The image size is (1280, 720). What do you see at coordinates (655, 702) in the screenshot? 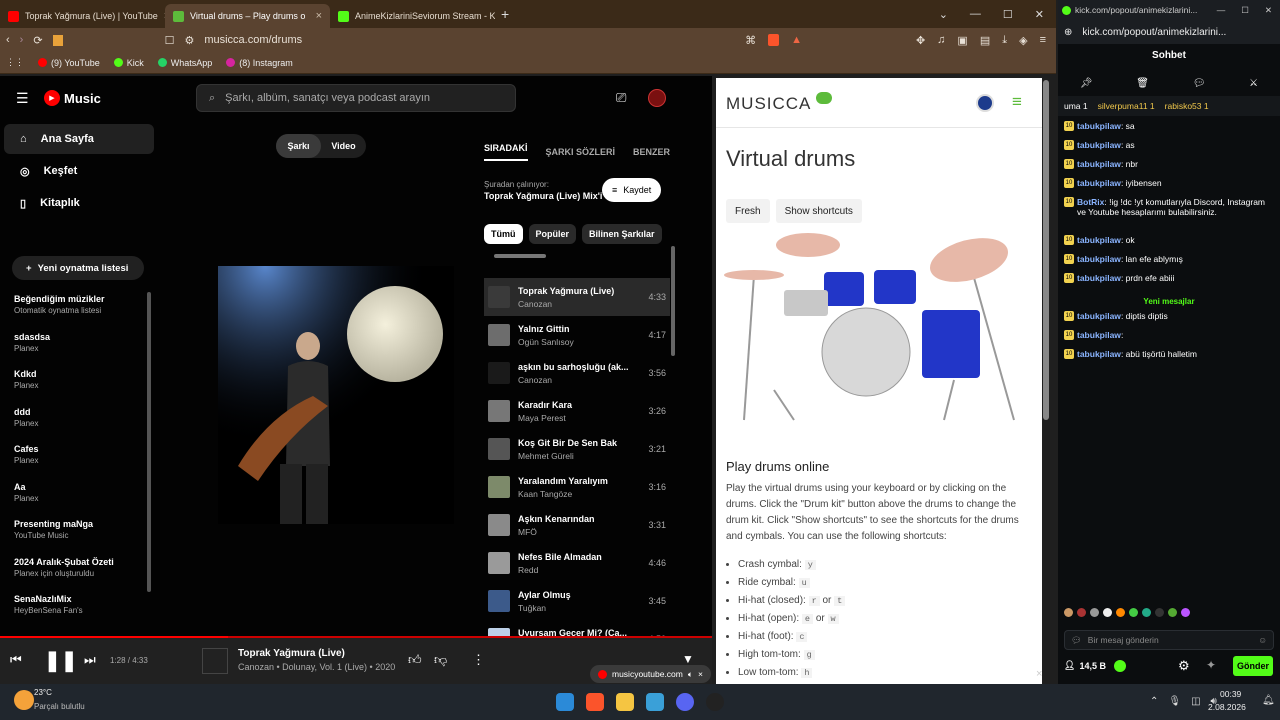
I see `settings-app-icon` at bounding box center [655, 702].